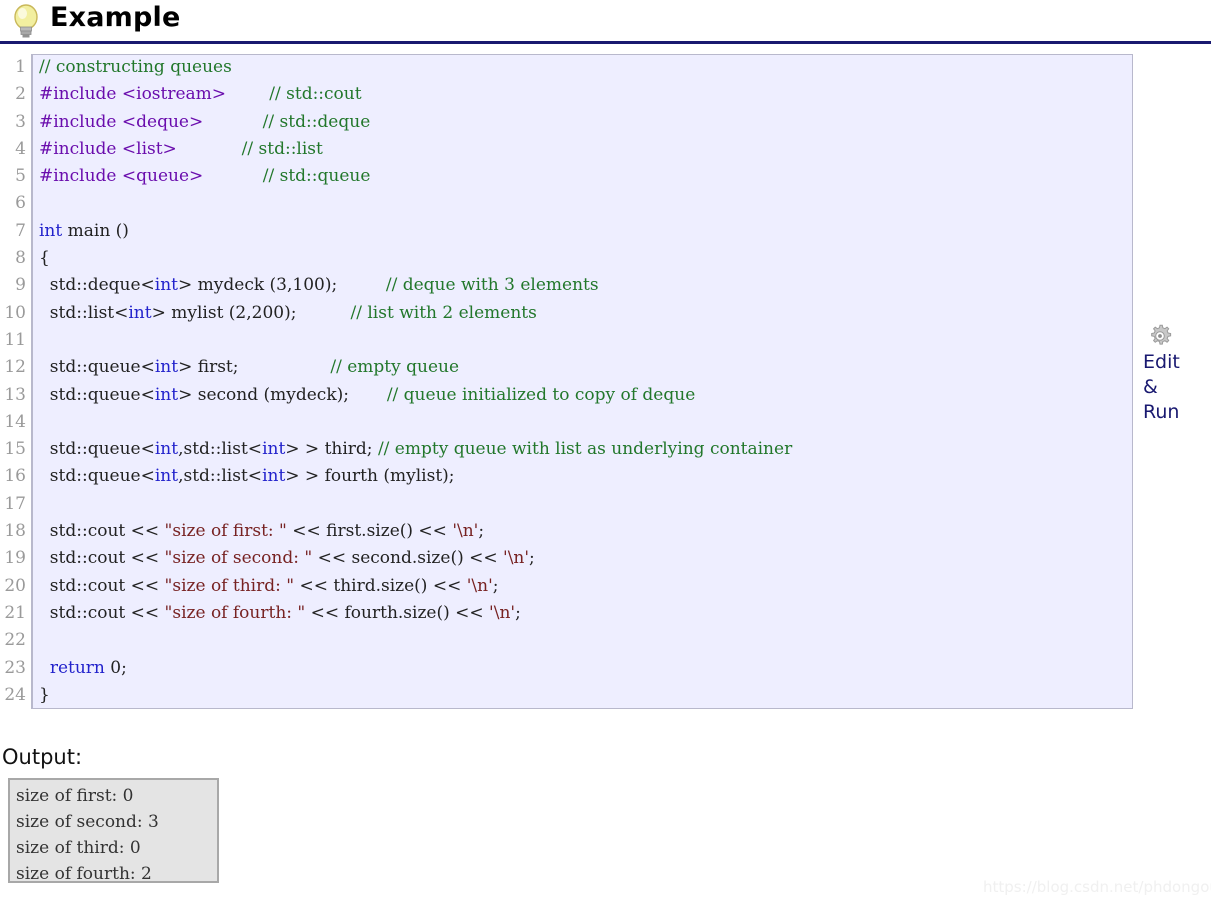  Describe the element at coordinates (15, 367) in the screenshot. I see `line-number: 12` at that location.